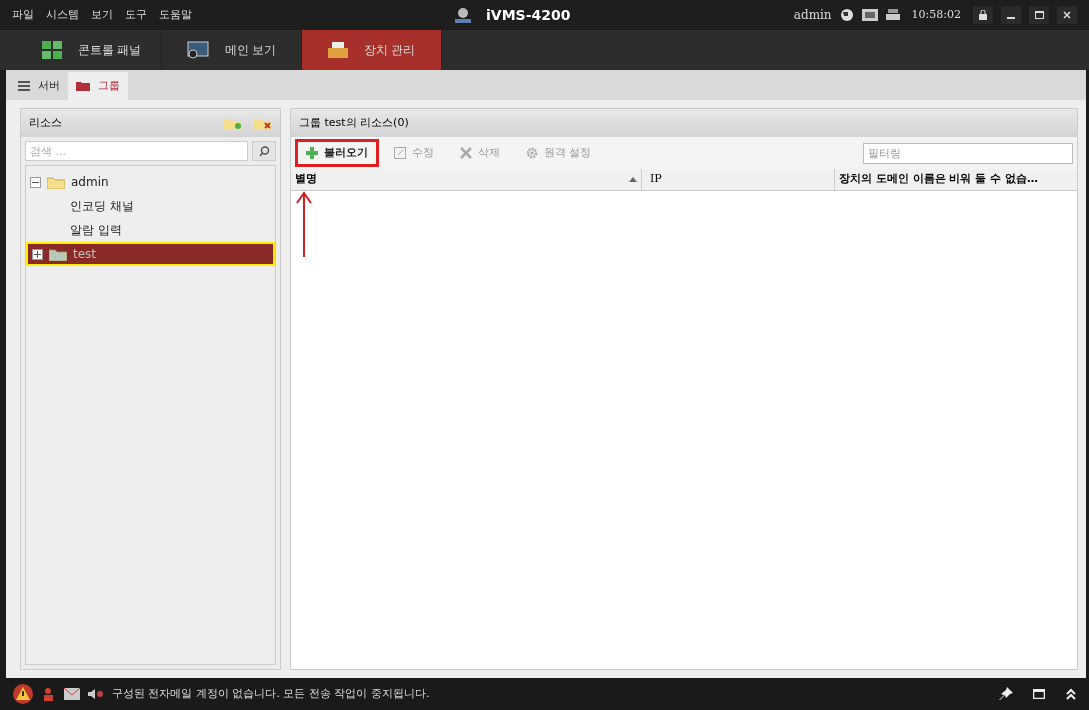  I want to click on user-name: admin, so click(812, 15).